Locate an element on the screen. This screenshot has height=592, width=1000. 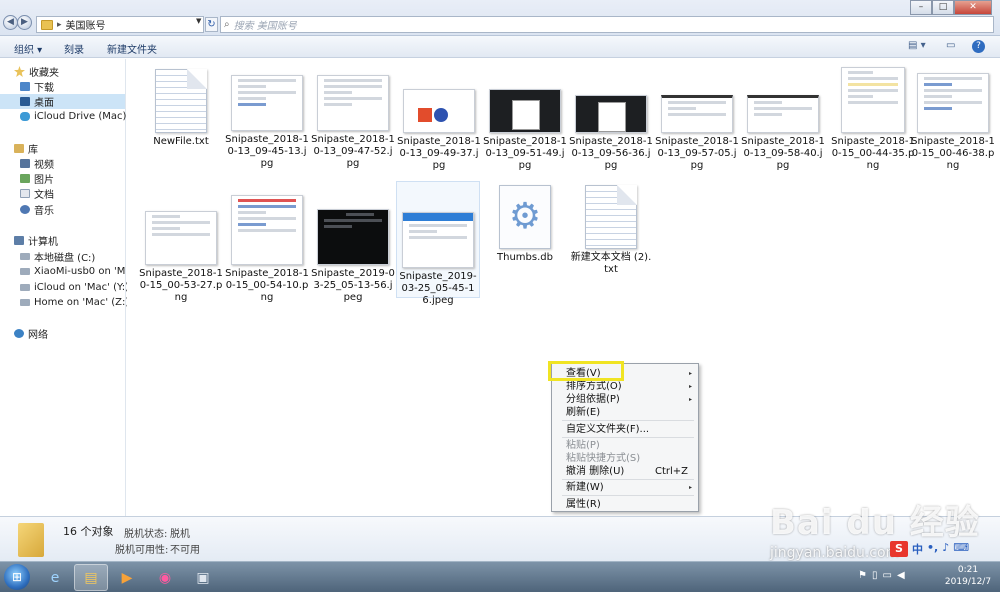
sidebar-item-network: 网络 is located at coordinates (31, 333).